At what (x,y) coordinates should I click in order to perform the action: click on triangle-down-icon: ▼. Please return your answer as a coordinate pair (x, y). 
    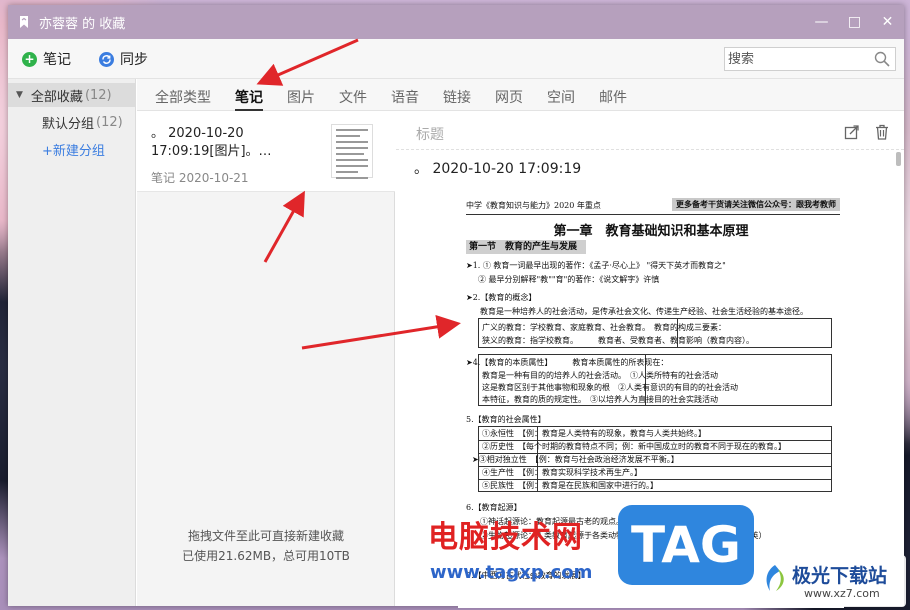
    Looking at the image, I should click on (19, 95).